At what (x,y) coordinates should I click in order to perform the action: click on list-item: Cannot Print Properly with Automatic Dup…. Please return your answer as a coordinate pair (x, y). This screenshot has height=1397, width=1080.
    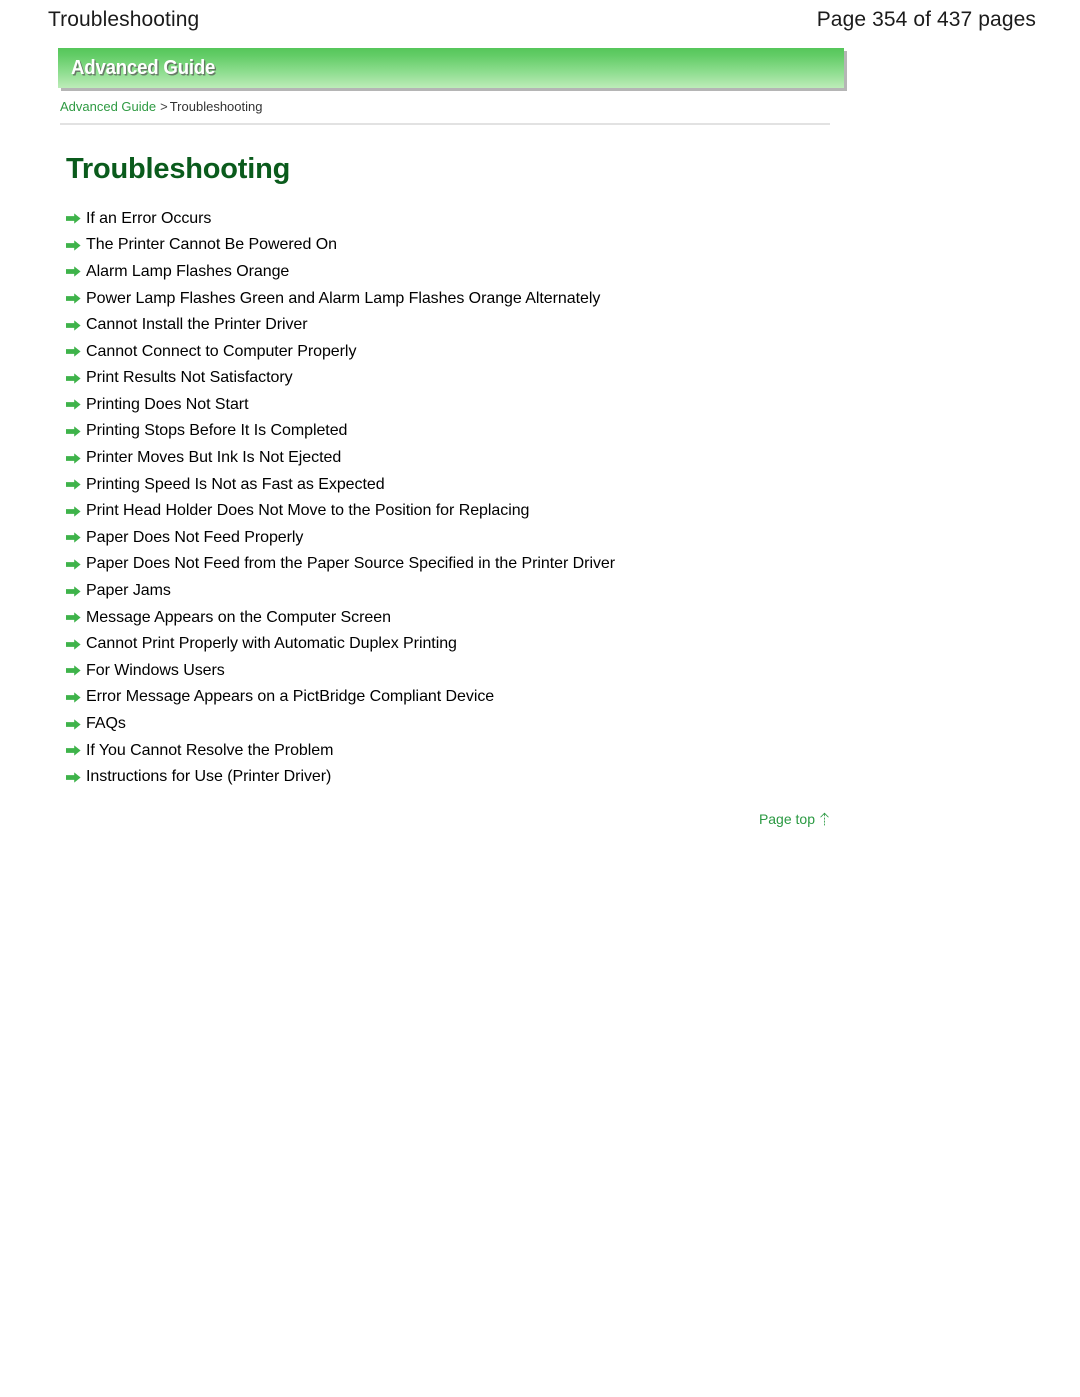
    Looking at the image, I should click on (573, 644).